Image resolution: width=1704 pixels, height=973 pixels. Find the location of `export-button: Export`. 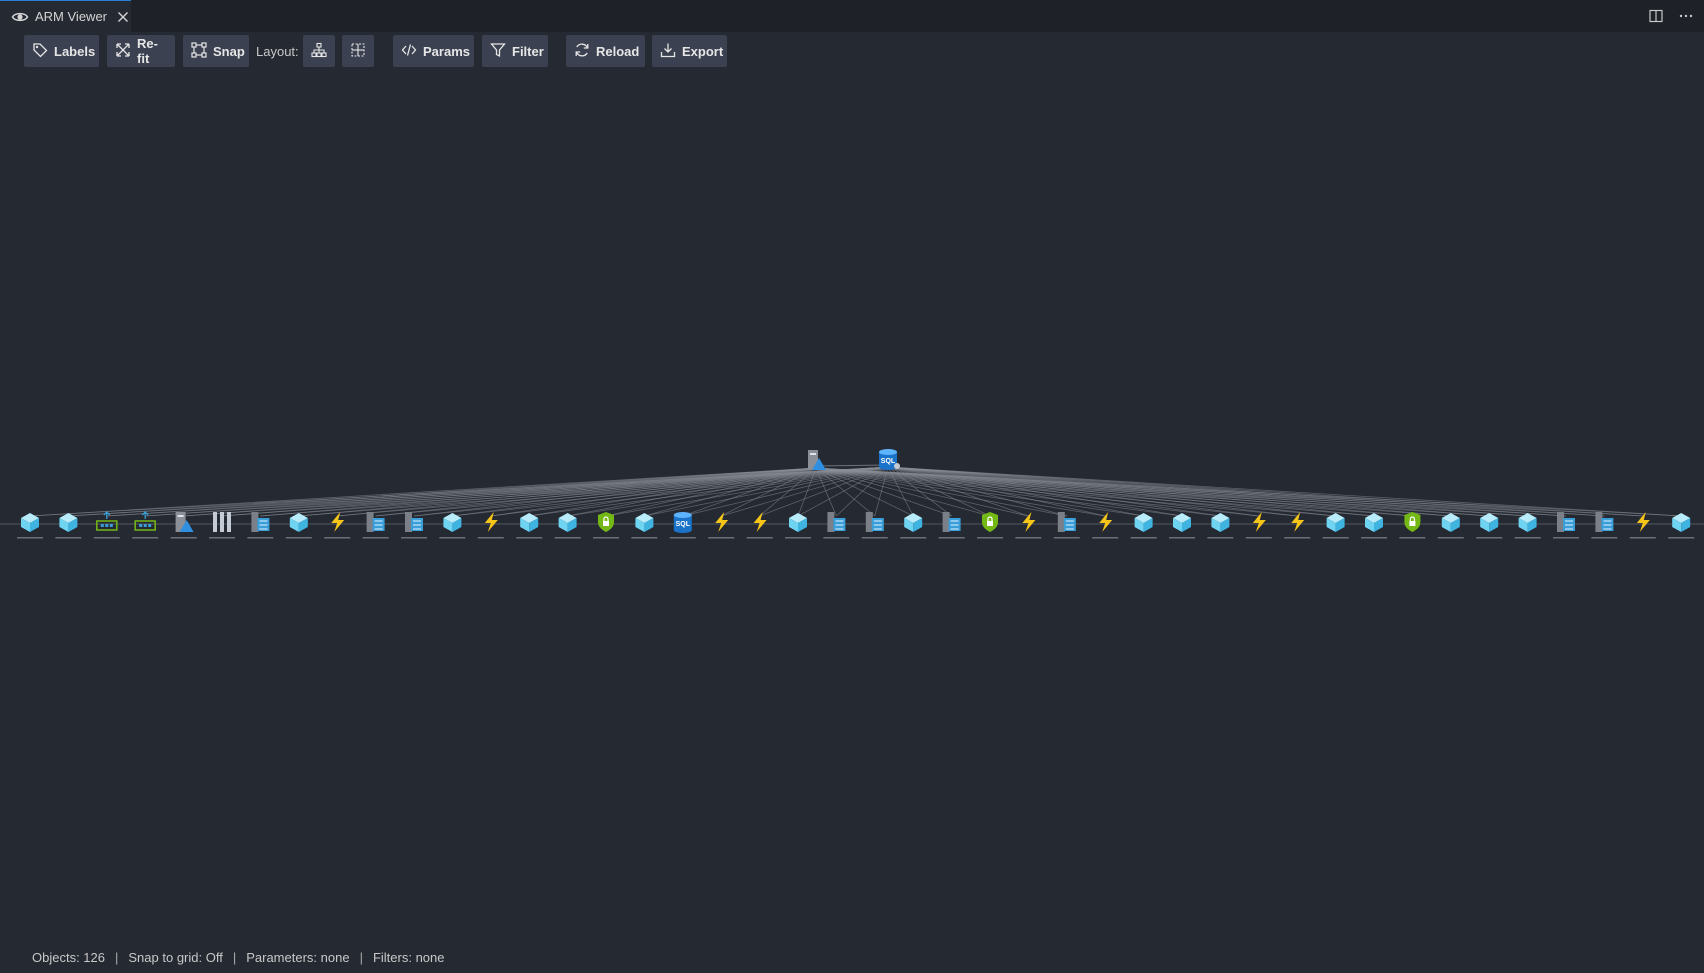

export-button: Export is located at coordinates (689, 51).